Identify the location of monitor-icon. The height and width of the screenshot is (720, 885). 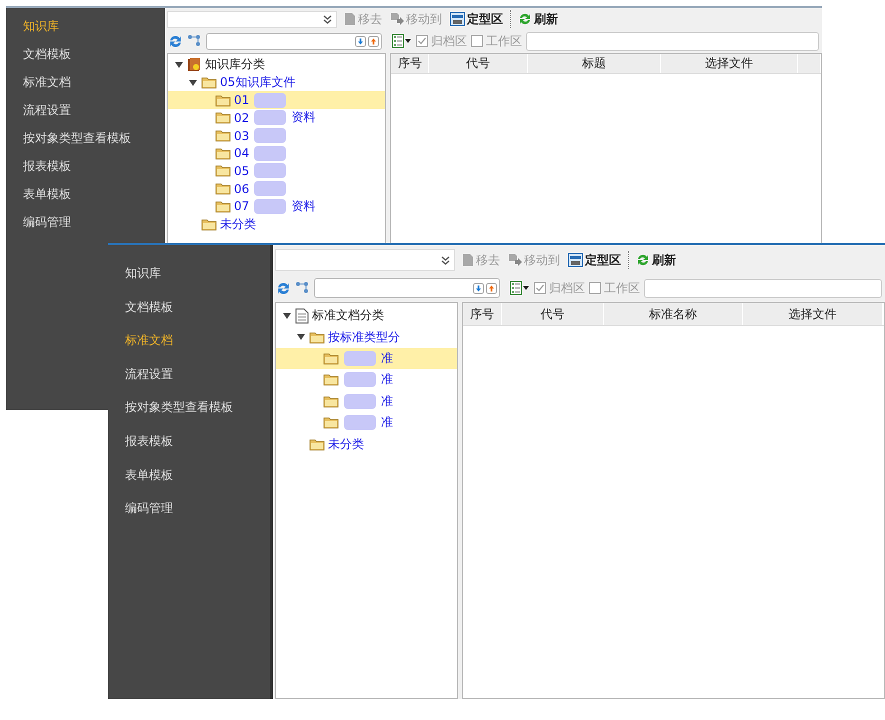
(457, 19).